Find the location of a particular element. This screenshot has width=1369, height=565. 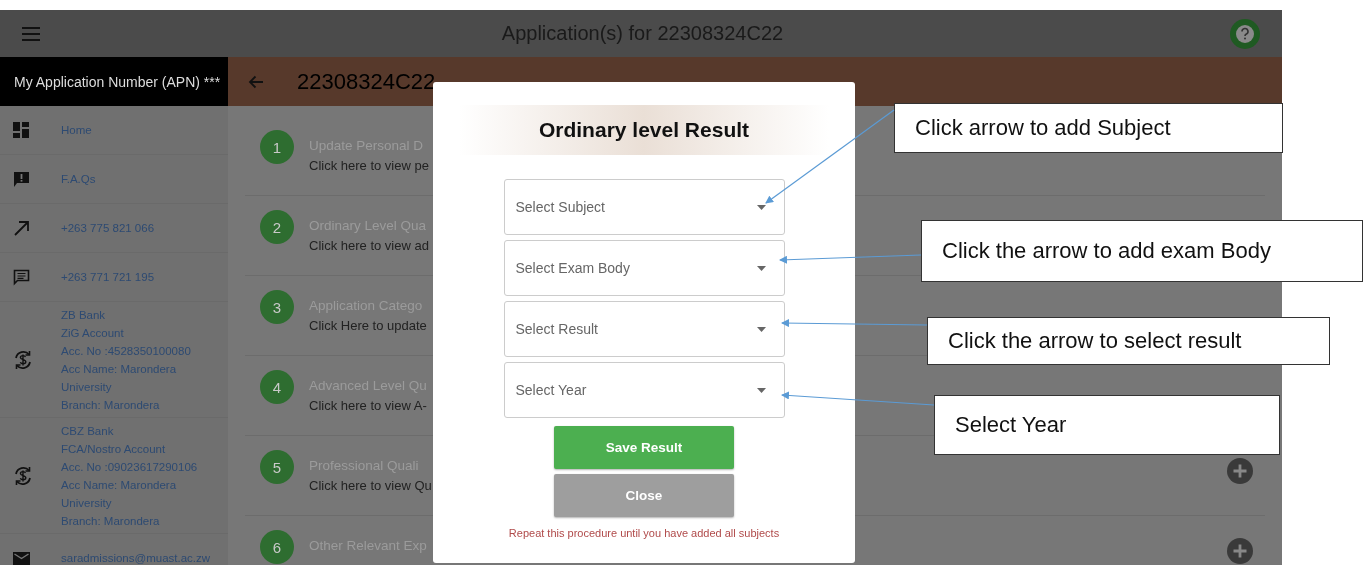

step-number: 3 is located at coordinates (277, 307).